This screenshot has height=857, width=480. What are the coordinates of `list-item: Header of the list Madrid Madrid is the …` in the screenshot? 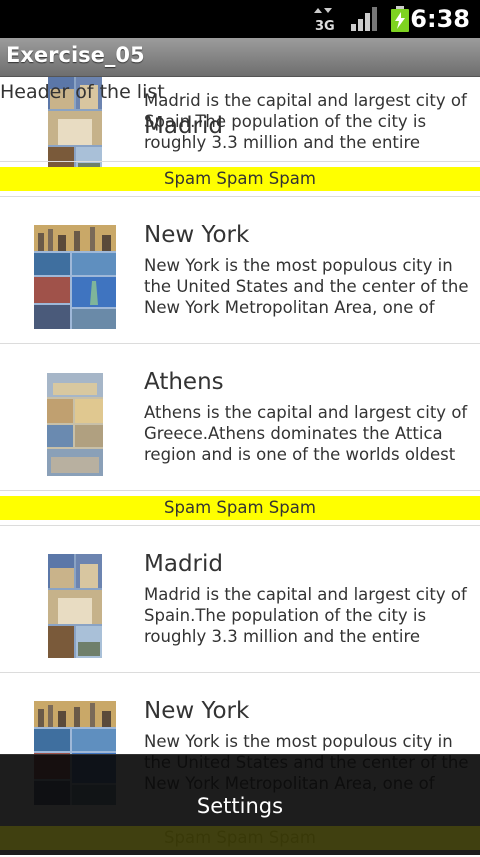 It's located at (240, 128).